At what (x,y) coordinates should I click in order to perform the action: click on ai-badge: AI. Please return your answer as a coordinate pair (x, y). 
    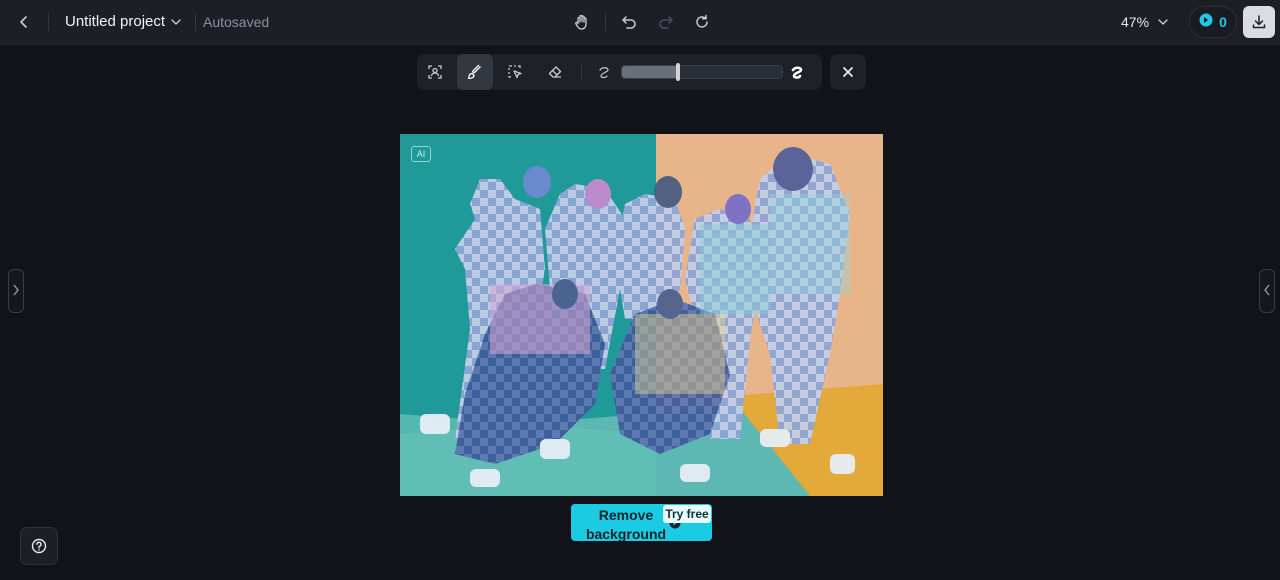
    Looking at the image, I should click on (421, 154).